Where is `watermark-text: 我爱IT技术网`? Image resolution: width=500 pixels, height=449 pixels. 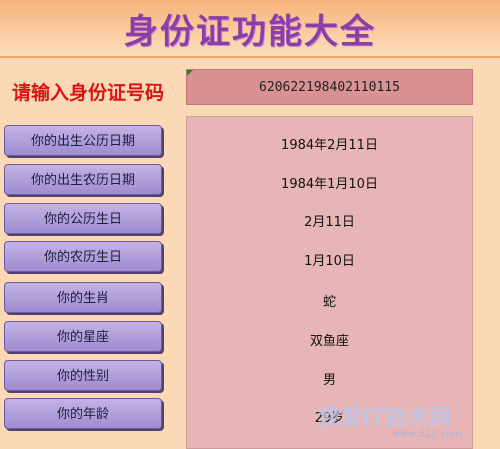 watermark-text: 我爱IT技术网 is located at coordinates (385, 418).